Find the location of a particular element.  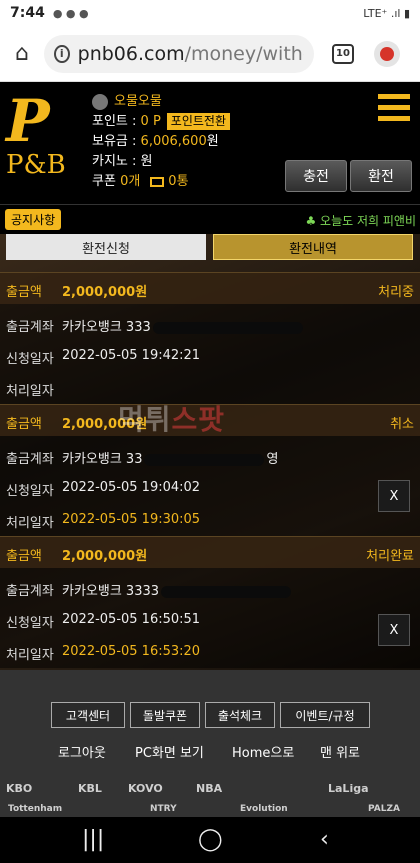

kbl-logo: KBL is located at coordinates (90, 788).